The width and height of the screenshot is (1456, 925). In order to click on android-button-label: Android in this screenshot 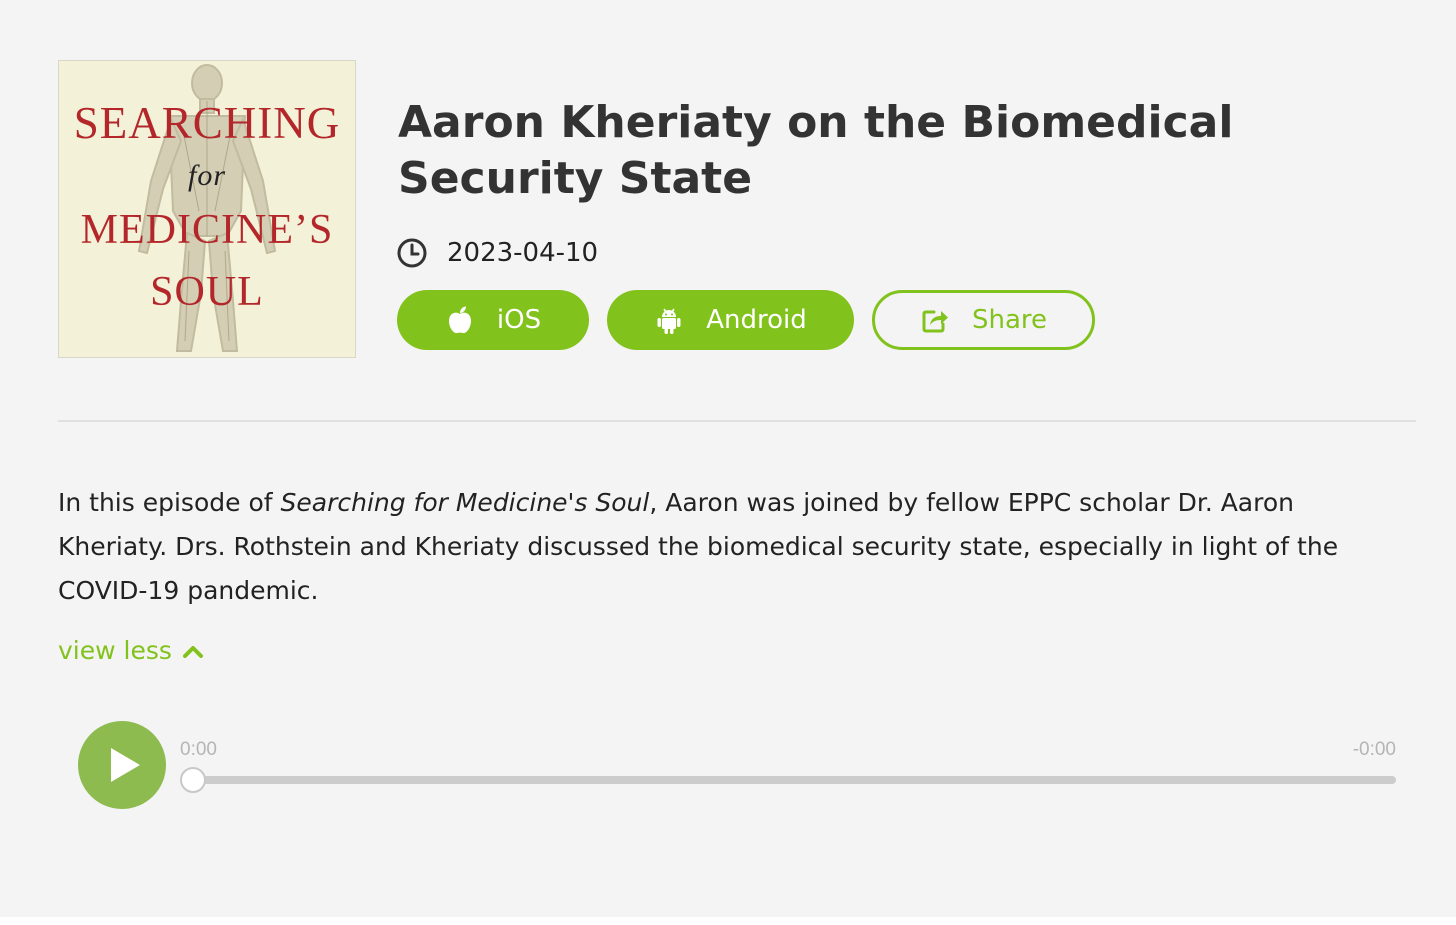, I will do `click(756, 320)`.